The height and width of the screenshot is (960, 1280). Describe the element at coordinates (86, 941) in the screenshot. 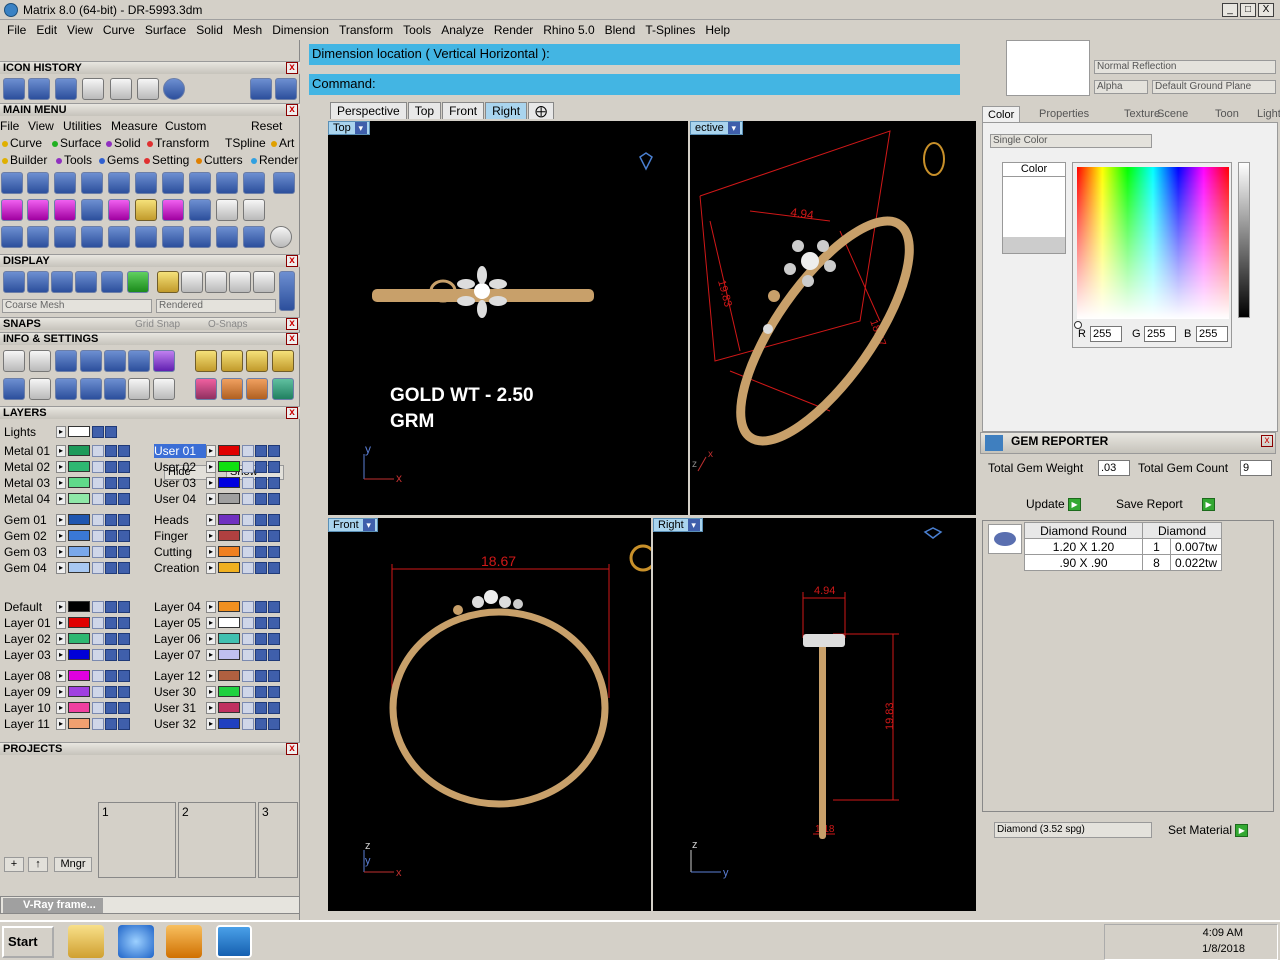

I see `folder-icon` at that location.